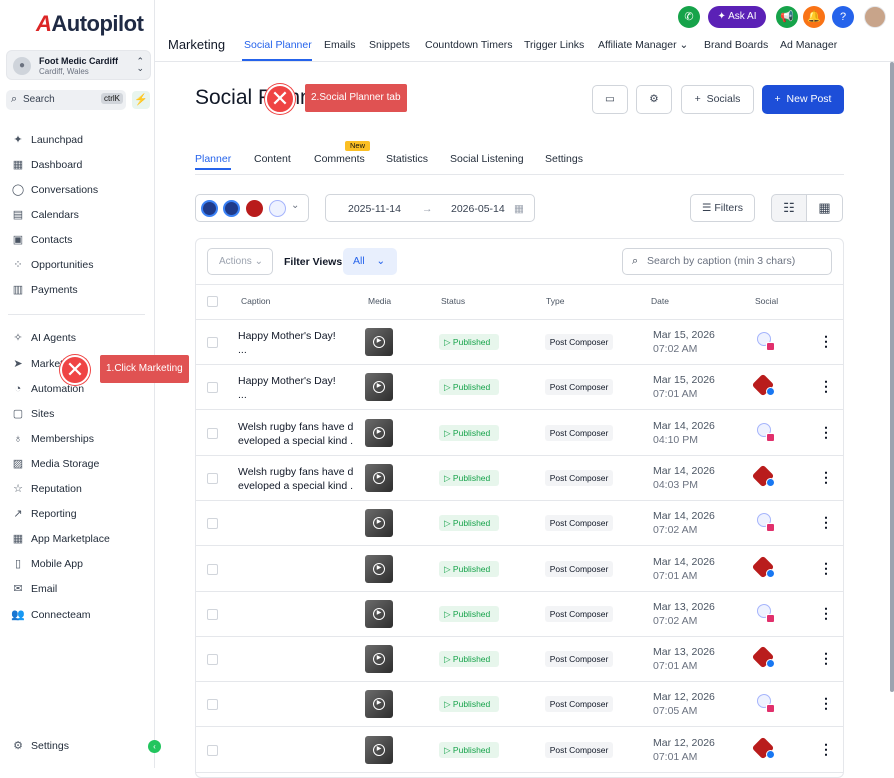 The height and width of the screenshot is (778, 894). I want to click on tab-affiliate-manager: Affiliate Manager ⌄, so click(643, 45).